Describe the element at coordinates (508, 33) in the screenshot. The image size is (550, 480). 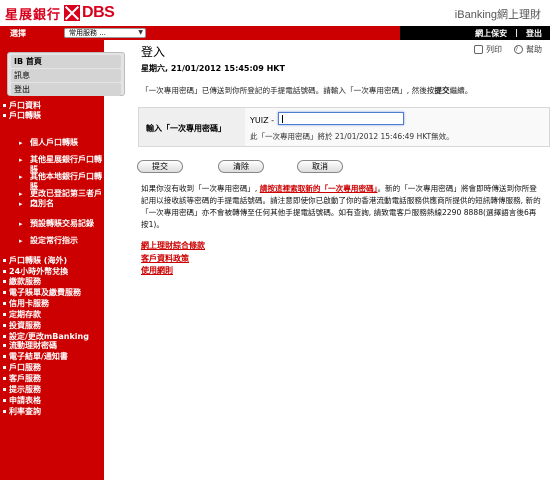
I see `top-links: 網上保安 | 登出` at that location.